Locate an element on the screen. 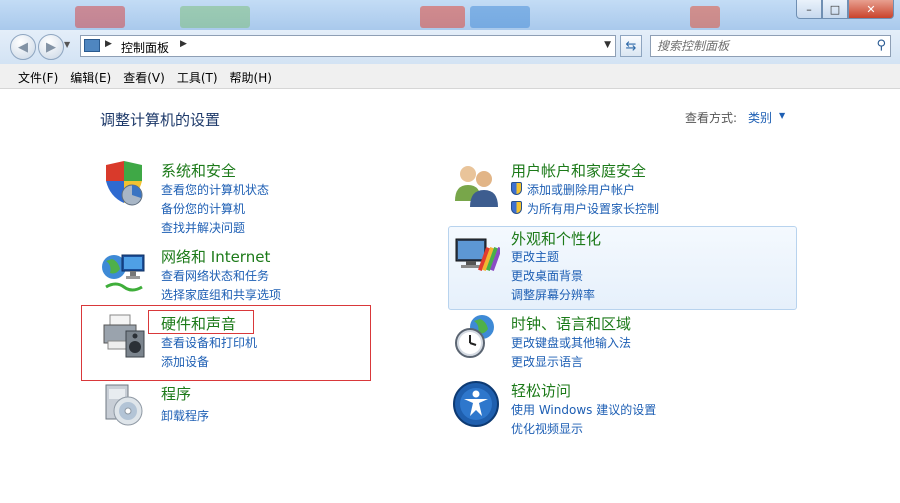  minimize-button: – is located at coordinates (809, 9).